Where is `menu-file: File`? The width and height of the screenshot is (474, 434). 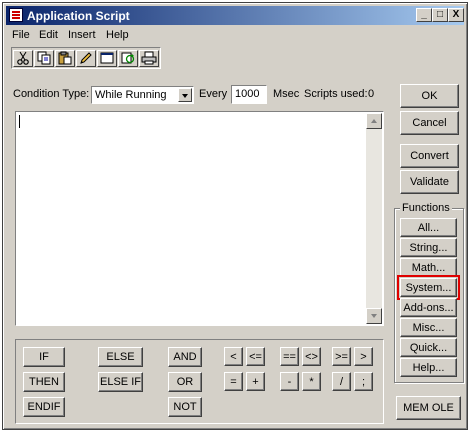 menu-file: File is located at coordinates (21, 35).